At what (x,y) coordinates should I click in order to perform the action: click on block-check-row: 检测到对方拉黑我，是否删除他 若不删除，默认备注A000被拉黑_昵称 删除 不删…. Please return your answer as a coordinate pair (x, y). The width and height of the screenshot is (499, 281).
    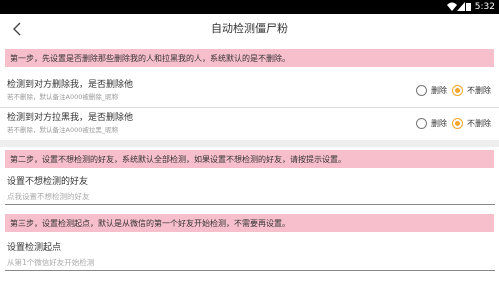
    Looking at the image, I should click on (249, 124).